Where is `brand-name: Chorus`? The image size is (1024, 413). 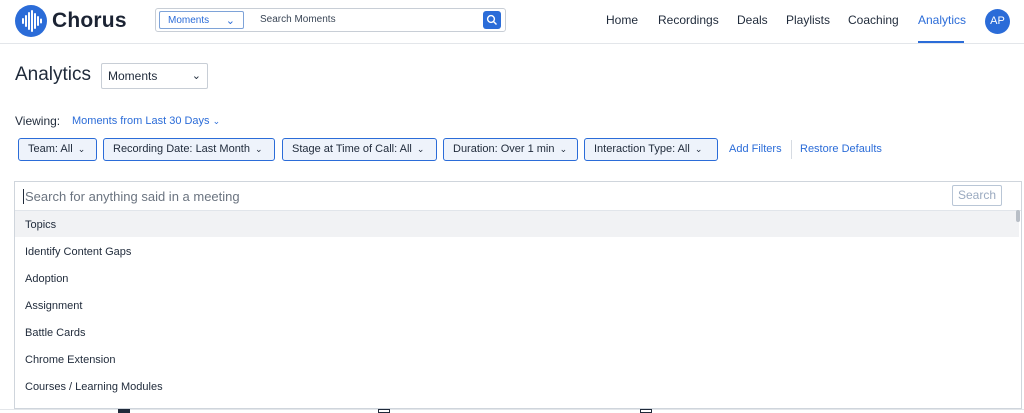
brand-name: Chorus is located at coordinates (89, 20).